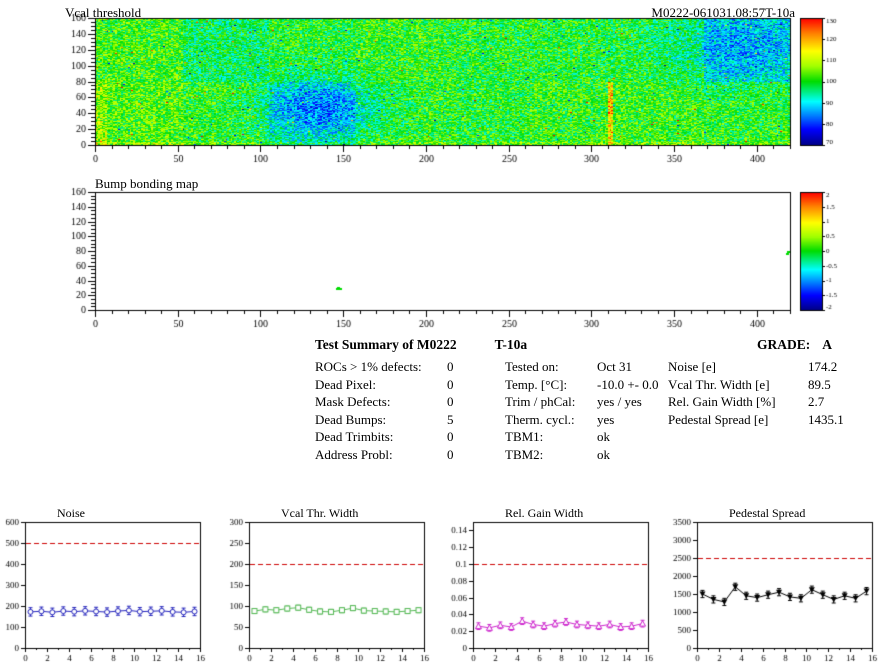  What do you see at coordinates (524, 437) in the screenshot?
I see `summary-row-label: TBM1:` at bounding box center [524, 437].